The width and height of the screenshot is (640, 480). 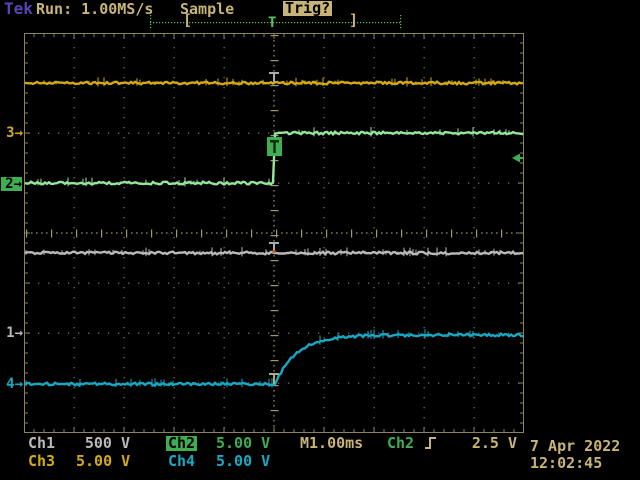 I want to click on ch2-scale: 5.00 V, so click(x=243, y=443).